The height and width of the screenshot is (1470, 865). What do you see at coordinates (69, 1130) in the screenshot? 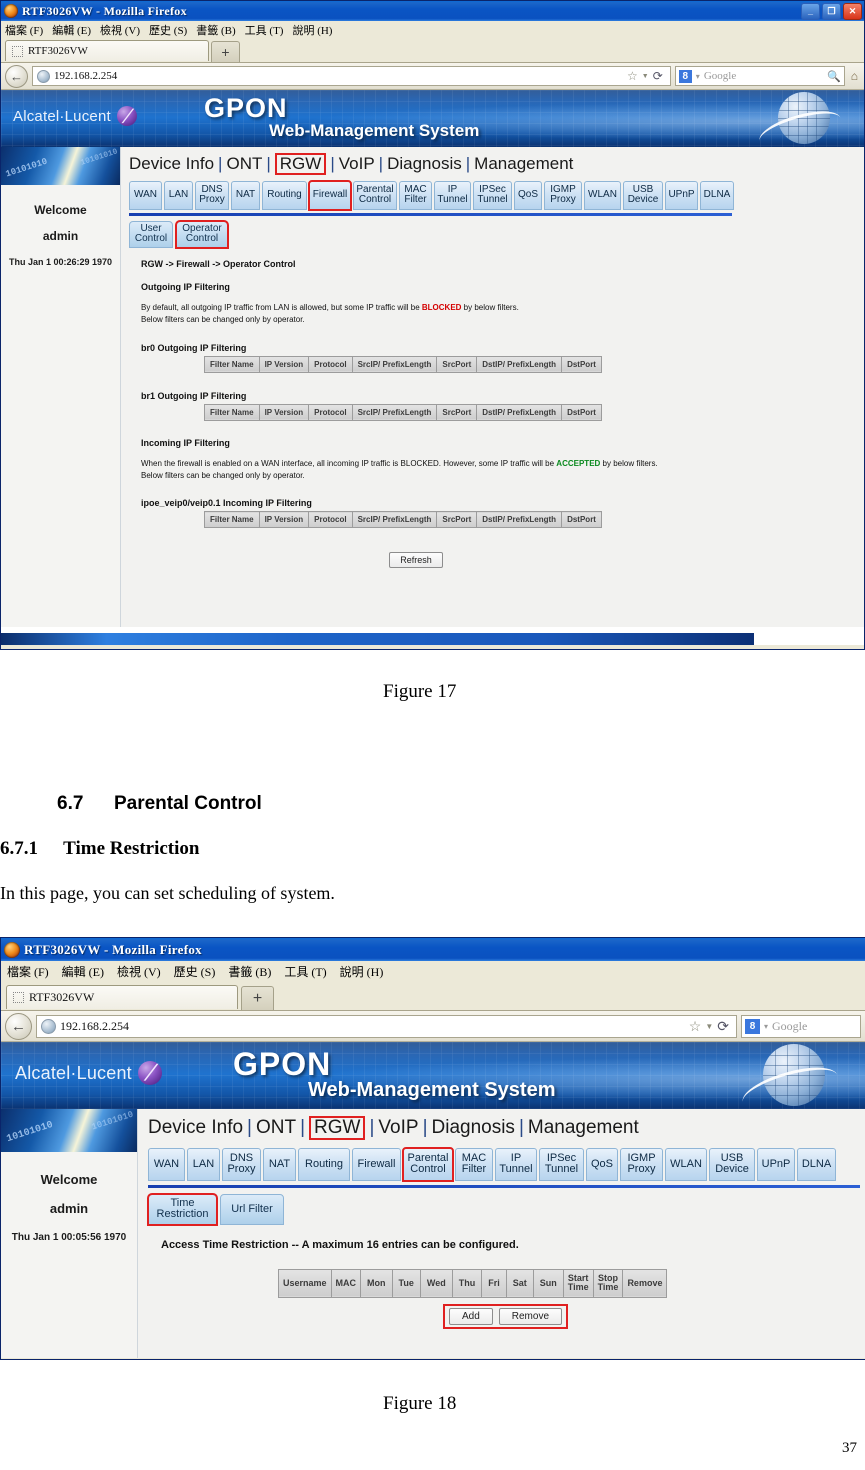
I see `sidebar-banner-image-2: 10101010 10101010` at bounding box center [69, 1130].